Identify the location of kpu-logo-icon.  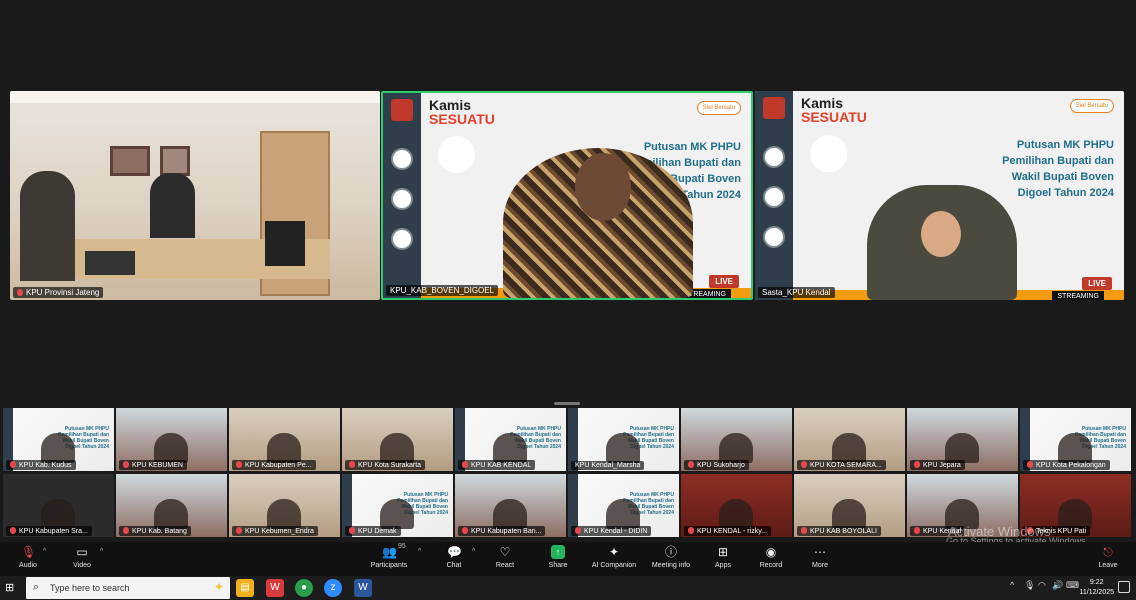
(774, 108).